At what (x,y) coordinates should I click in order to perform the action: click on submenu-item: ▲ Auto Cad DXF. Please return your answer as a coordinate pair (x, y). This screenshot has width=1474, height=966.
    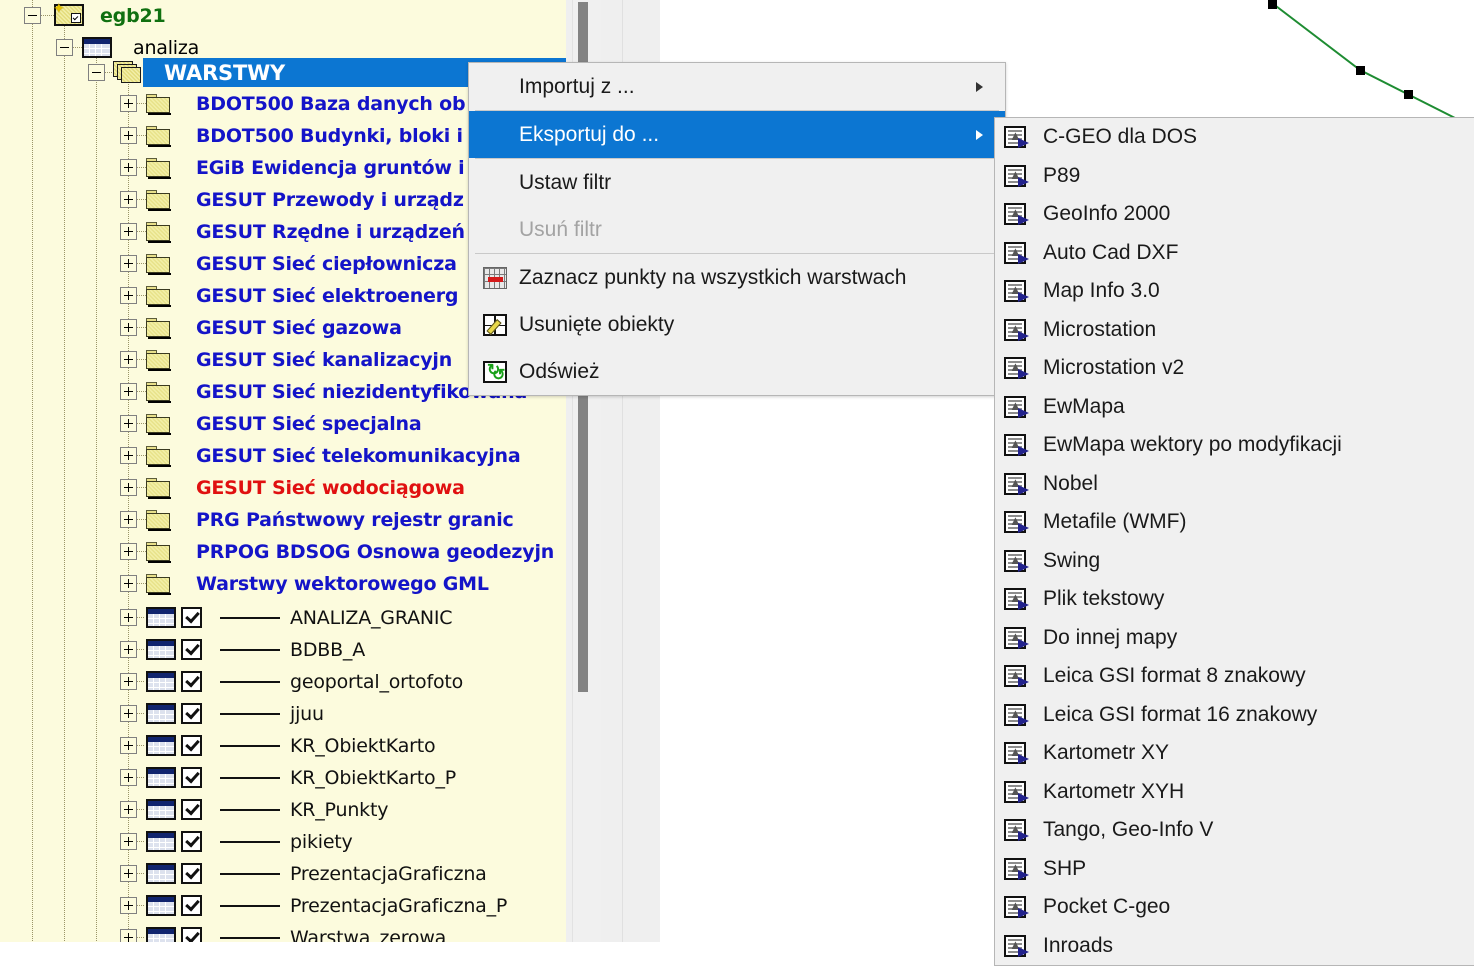
    Looking at the image, I should click on (1234, 253).